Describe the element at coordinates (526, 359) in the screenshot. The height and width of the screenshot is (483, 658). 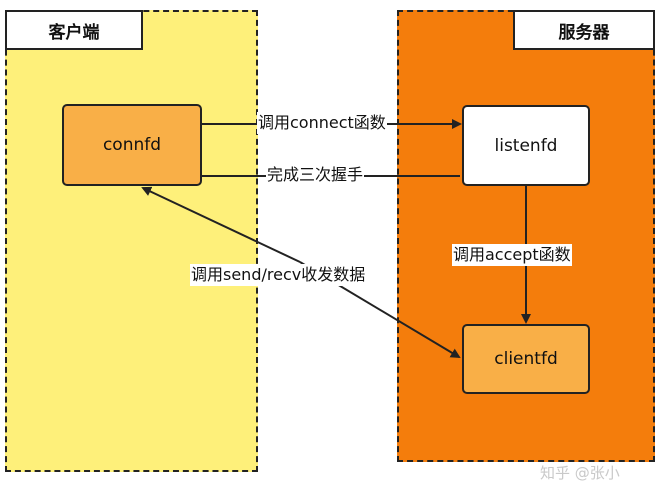
I see `clientfd-node: clientfd` at that location.